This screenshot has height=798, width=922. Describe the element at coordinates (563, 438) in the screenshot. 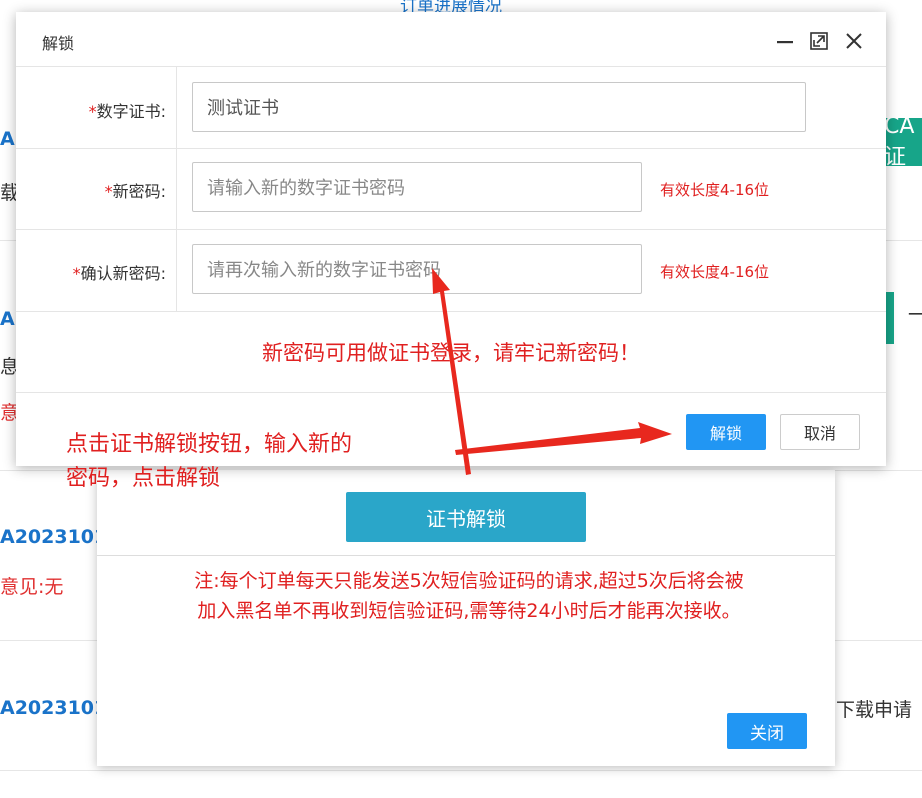

I see `arrow-to-unlock-button` at that location.